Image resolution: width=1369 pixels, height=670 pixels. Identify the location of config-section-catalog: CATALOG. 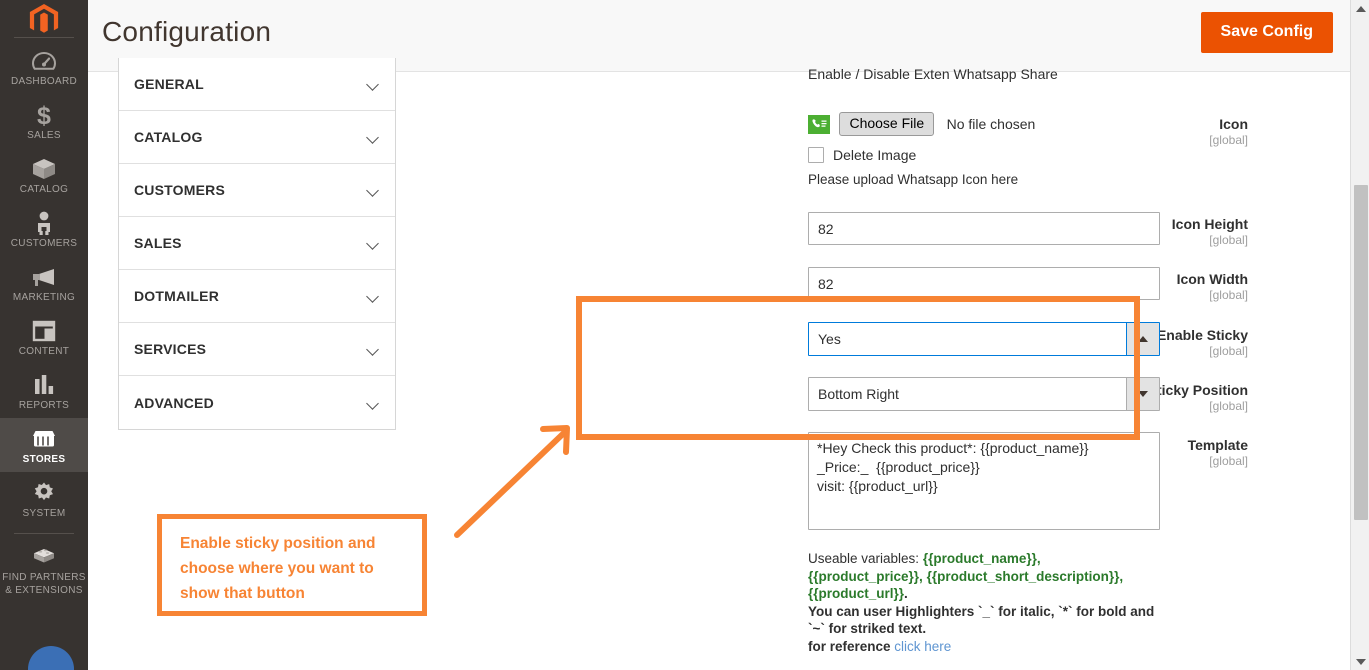
(257, 137).